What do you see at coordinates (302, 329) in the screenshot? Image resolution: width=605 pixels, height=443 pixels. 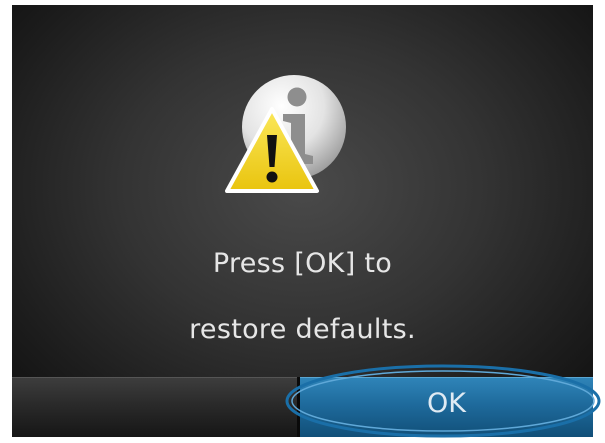 I see `message-line-2: restore defaults.` at bounding box center [302, 329].